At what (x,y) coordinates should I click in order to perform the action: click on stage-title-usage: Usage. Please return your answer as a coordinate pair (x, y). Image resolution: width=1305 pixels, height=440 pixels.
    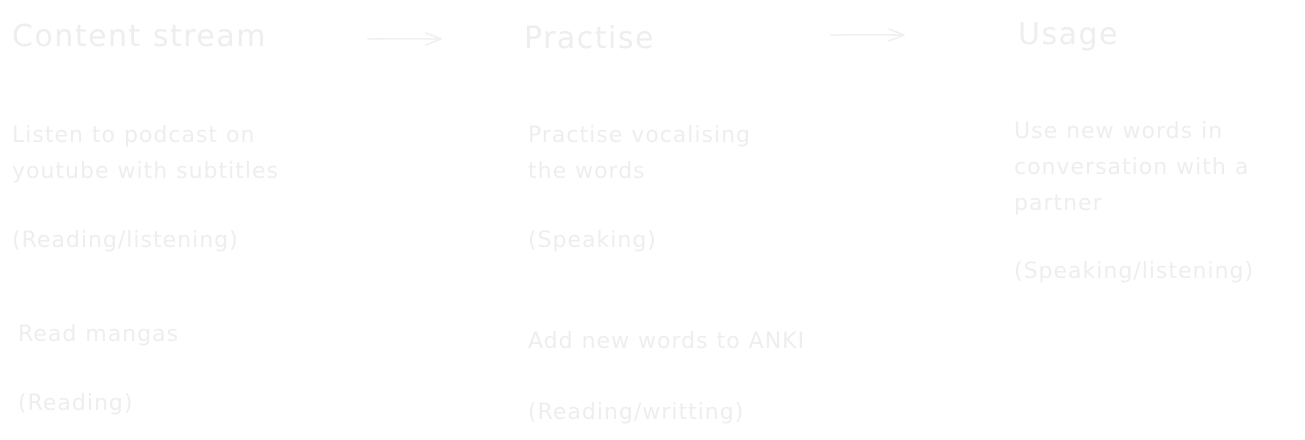
    Looking at the image, I should click on (1068, 34).